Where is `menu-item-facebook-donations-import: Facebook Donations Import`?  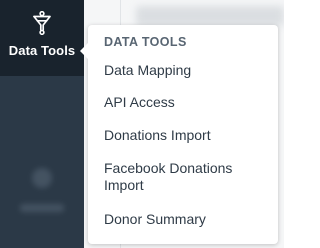
menu-item-facebook-donations-import: Facebook Donations Import is located at coordinates (184, 177).